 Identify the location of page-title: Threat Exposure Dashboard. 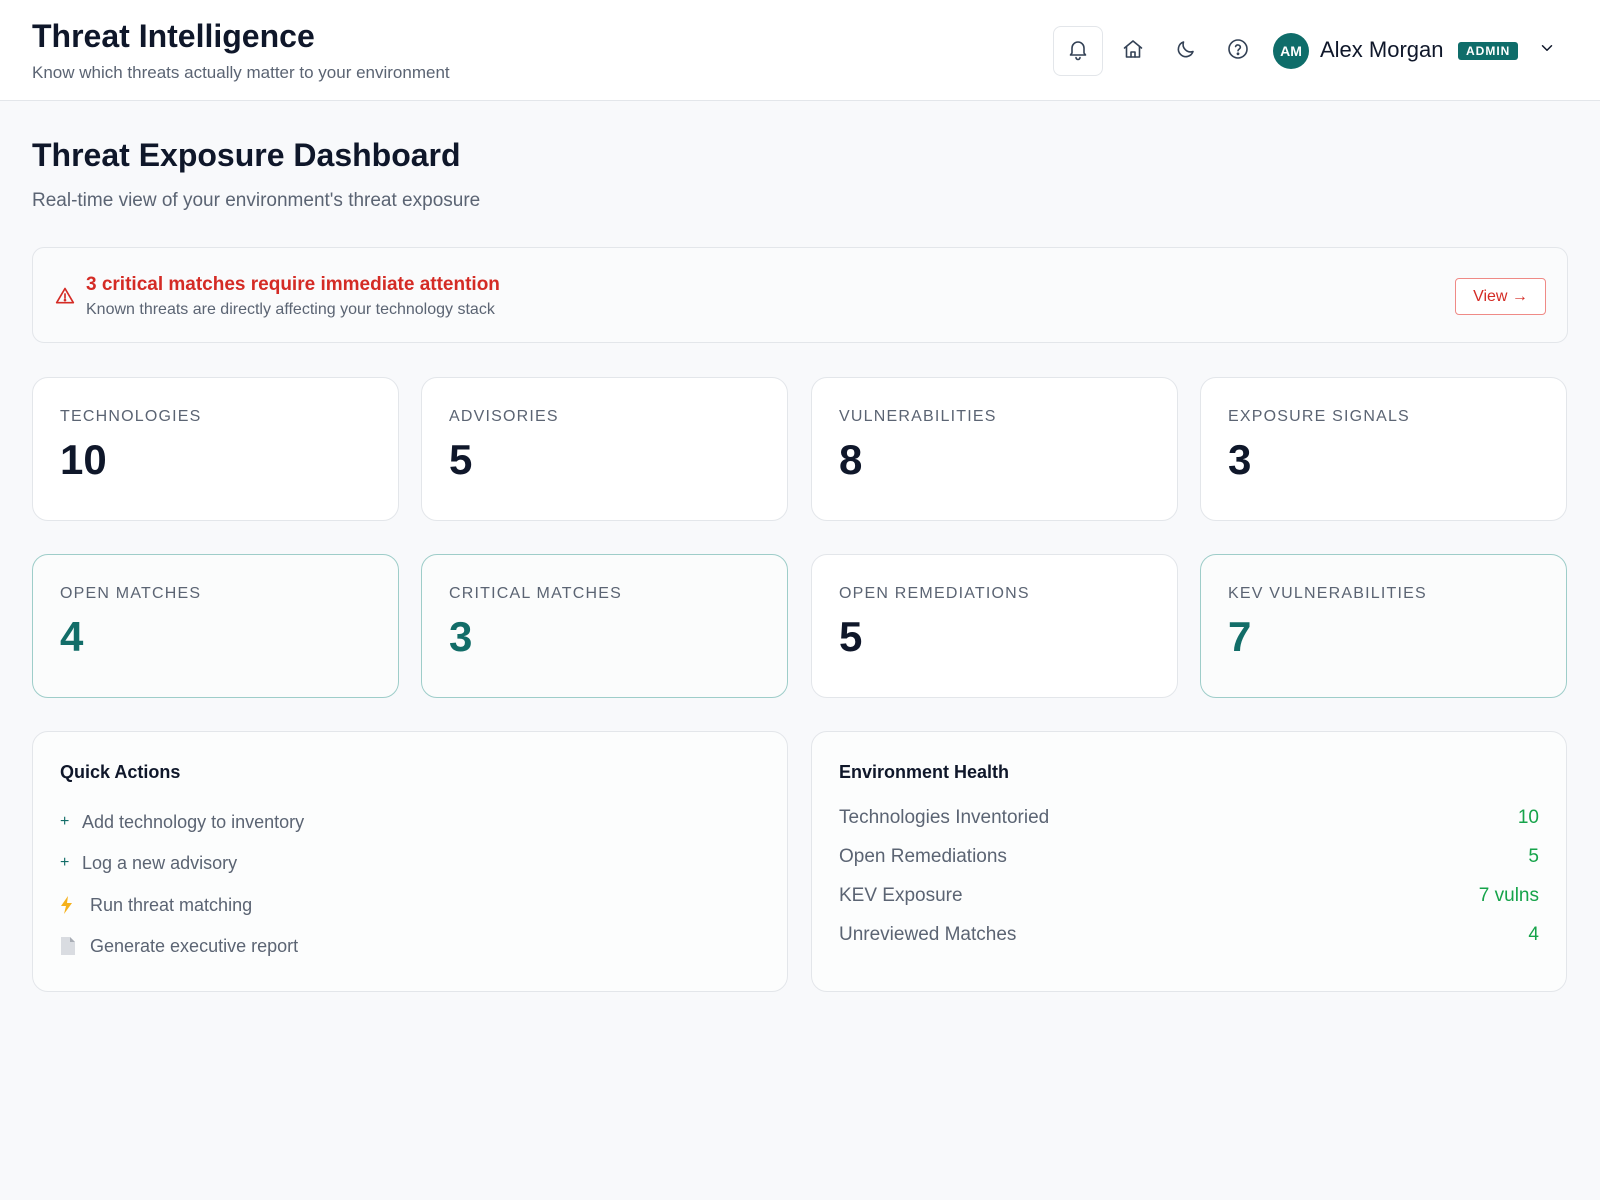
(246, 155).